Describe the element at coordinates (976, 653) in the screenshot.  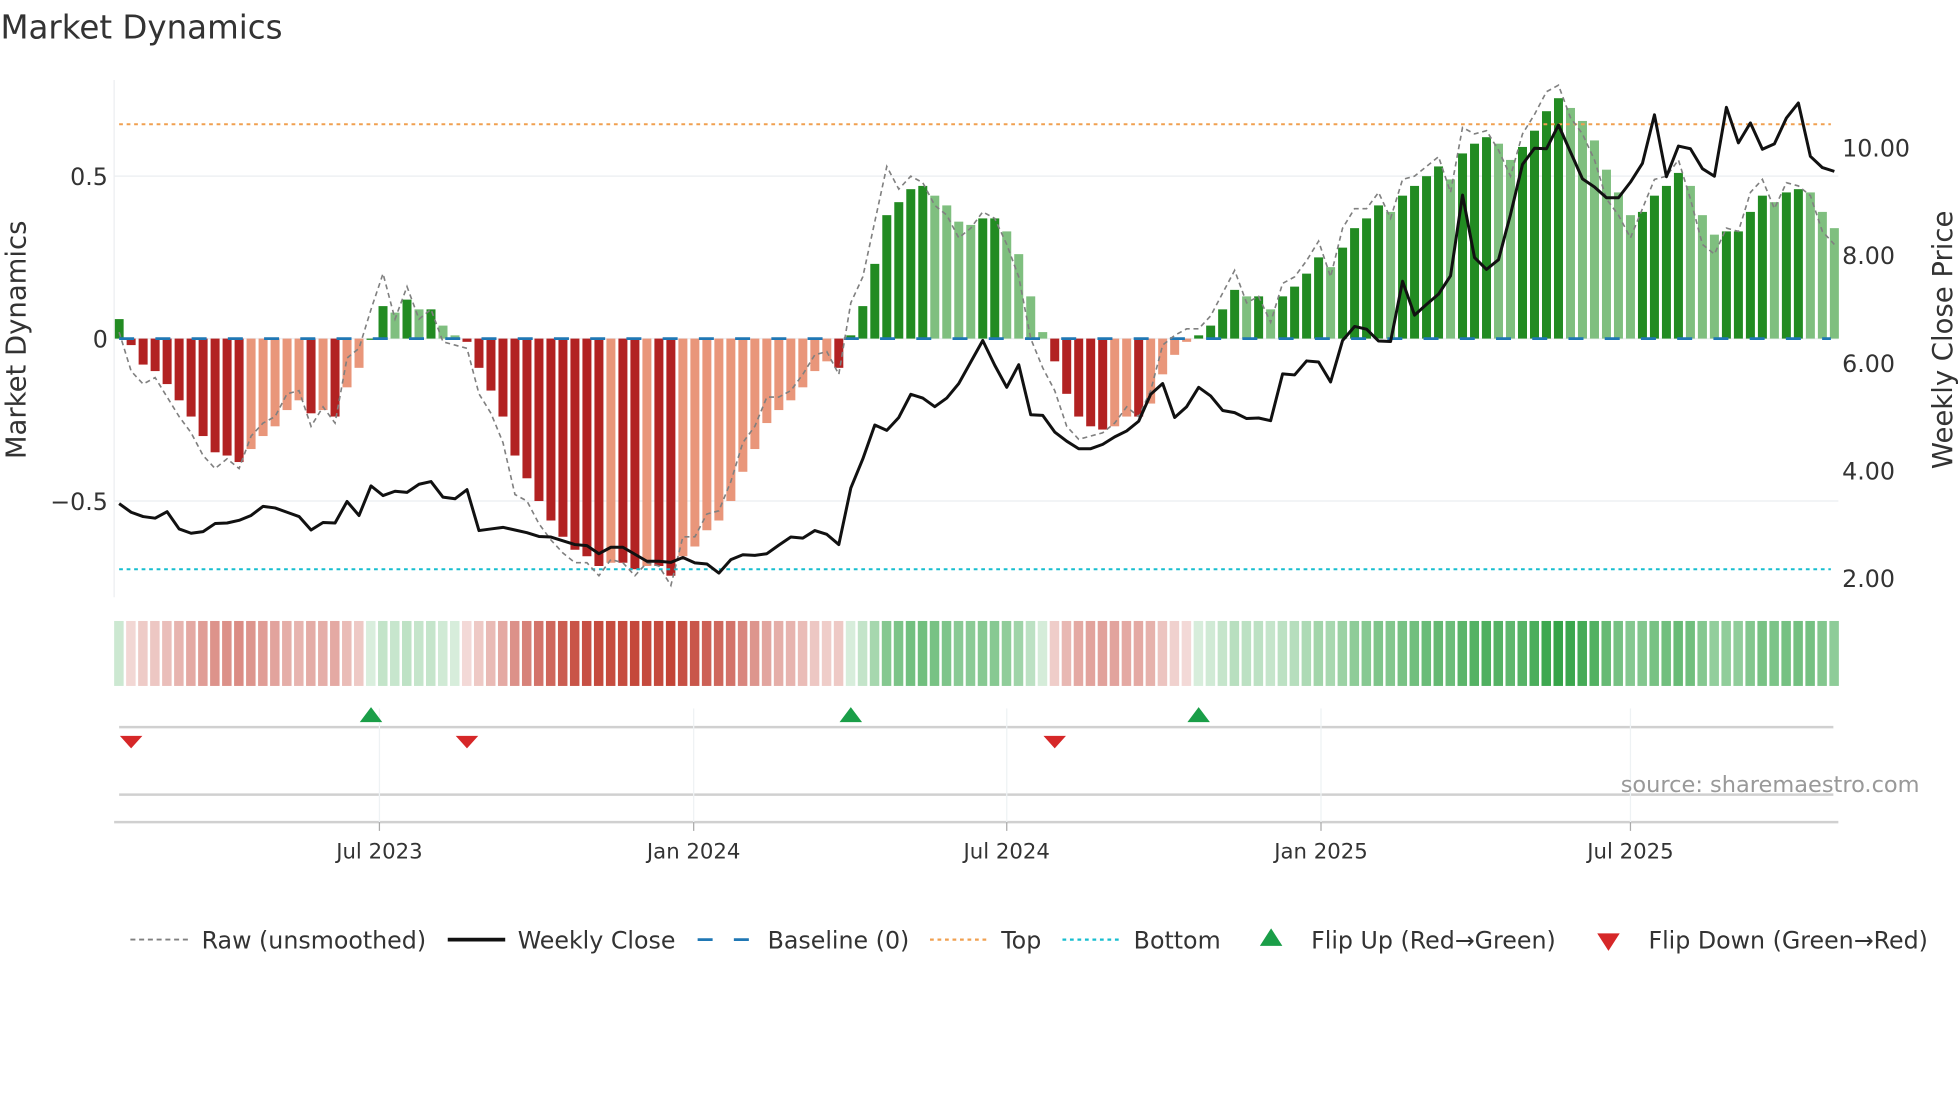
I see `heat-ribbon` at that location.